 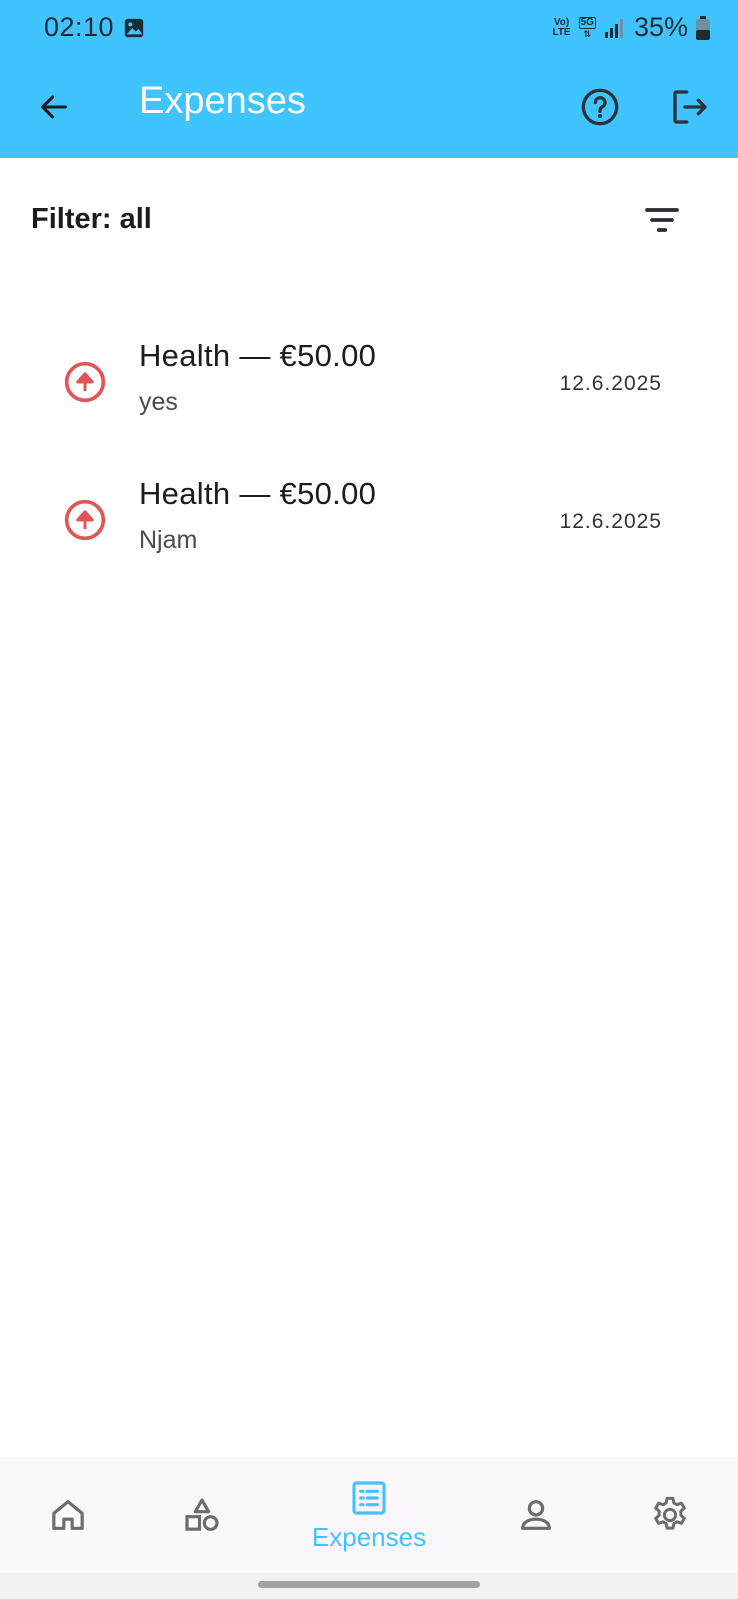 I want to click on shapes-icon, so click(x=202, y=1514).